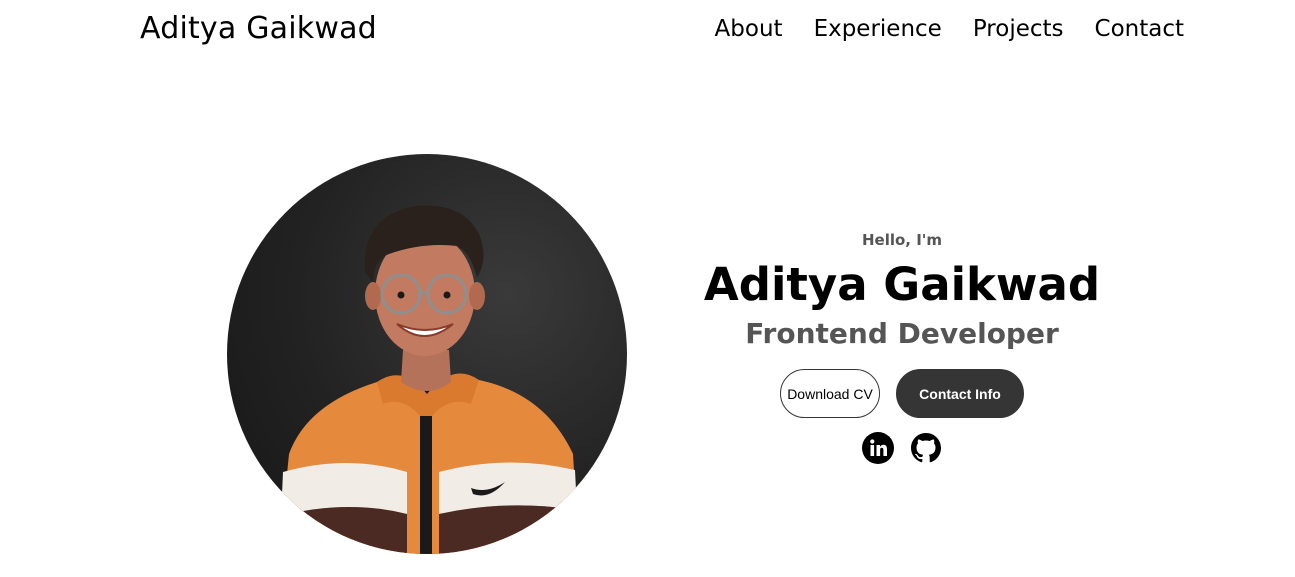 The width and height of the screenshot is (1295, 577). I want to click on social-links, so click(902, 448).